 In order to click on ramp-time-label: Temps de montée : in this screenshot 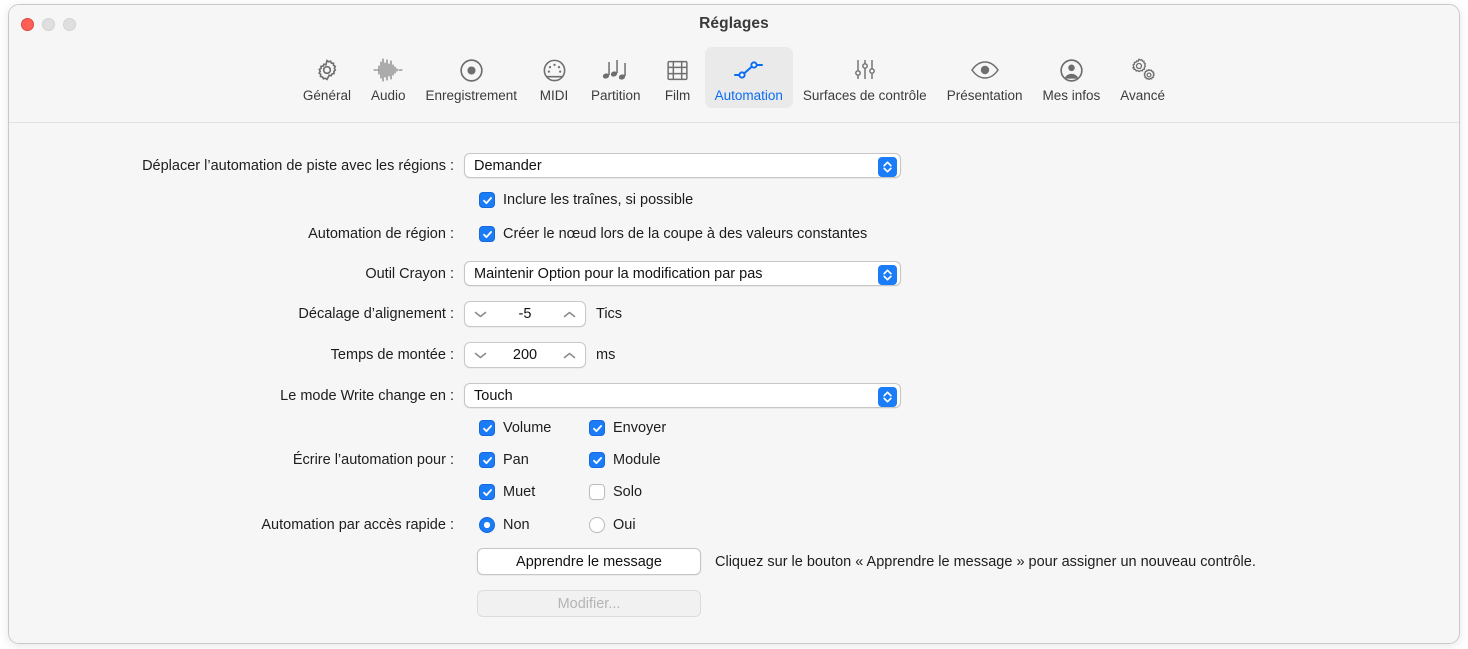, I will do `click(392, 355)`.